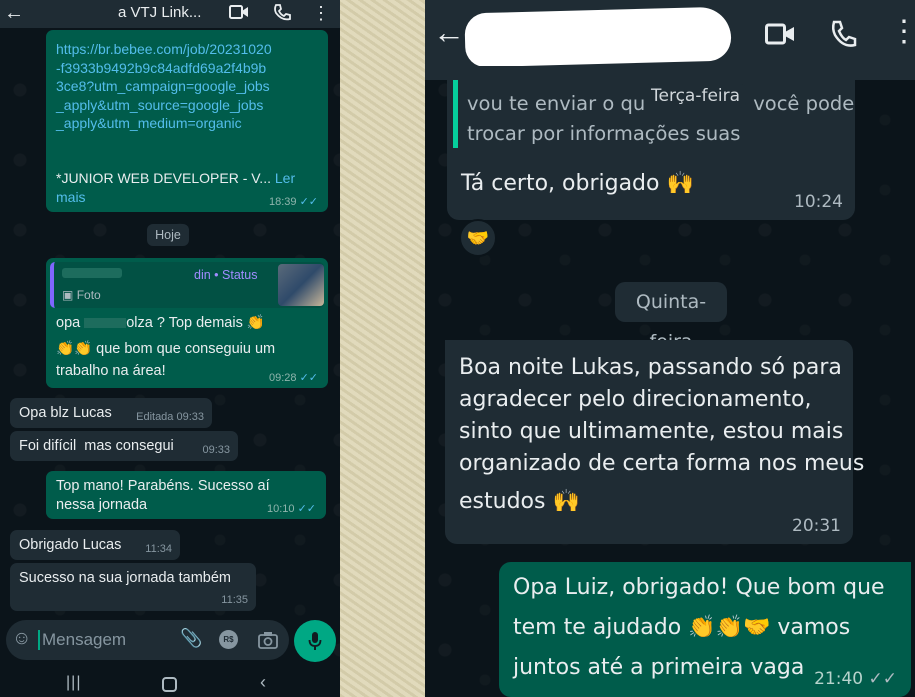  Describe the element at coordinates (96, 446) in the screenshot. I see `message-text: Foi difícil mas consegui` at that location.